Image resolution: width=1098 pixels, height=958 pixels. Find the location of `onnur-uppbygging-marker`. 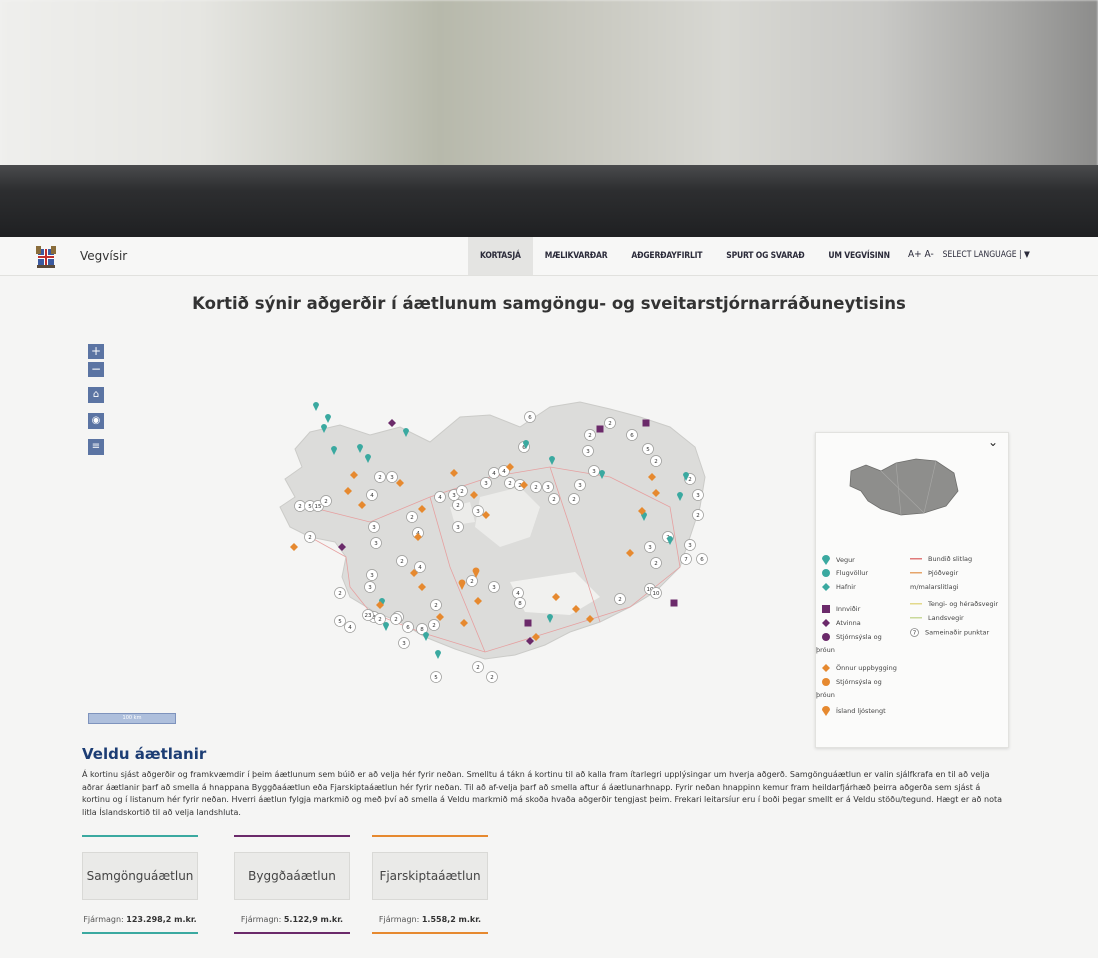

onnur-uppbygging-marker is located at coordinates (294, 547).